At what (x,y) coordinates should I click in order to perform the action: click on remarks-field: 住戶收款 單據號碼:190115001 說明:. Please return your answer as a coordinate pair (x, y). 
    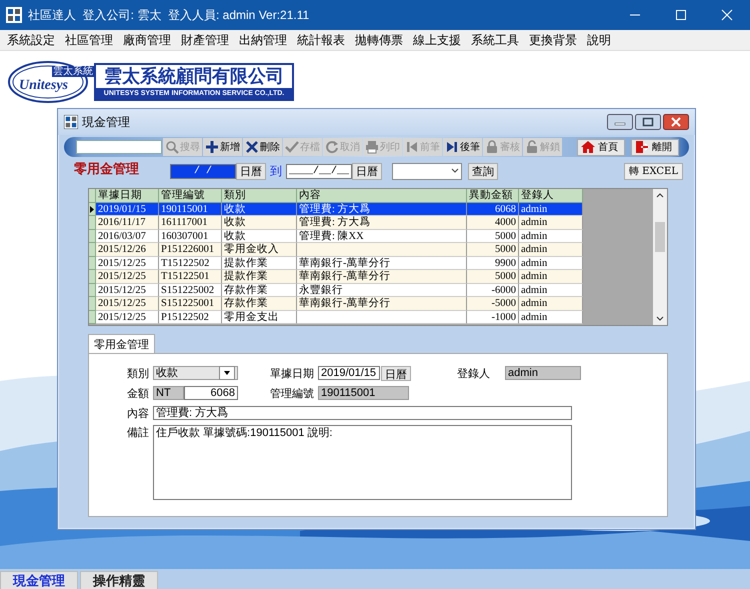
    Looking at the image, I should click on (362, 462).